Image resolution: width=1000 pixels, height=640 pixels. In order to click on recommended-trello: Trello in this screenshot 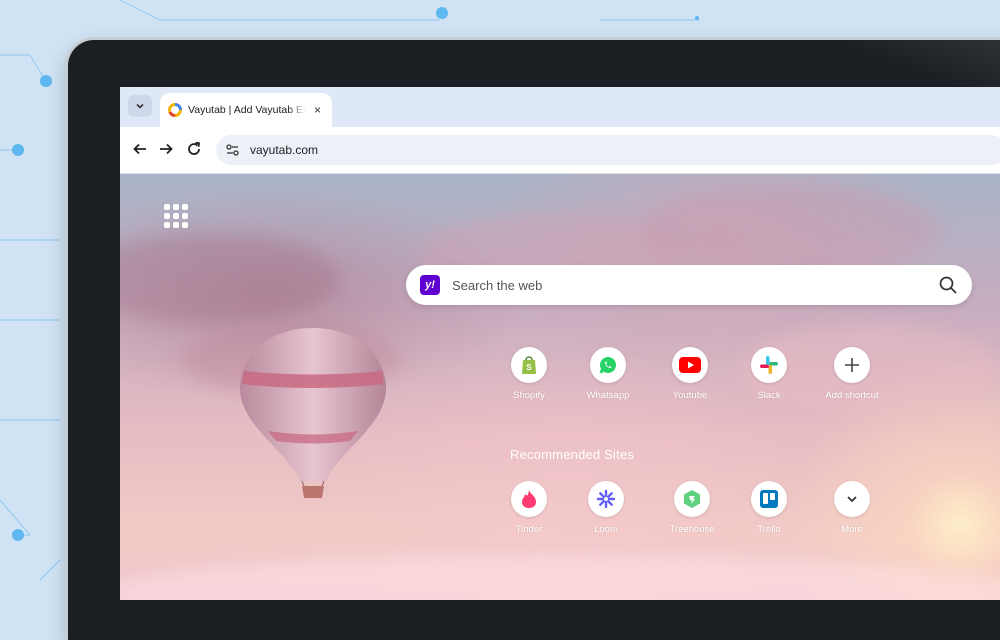, I will do `click(769, 508)`.